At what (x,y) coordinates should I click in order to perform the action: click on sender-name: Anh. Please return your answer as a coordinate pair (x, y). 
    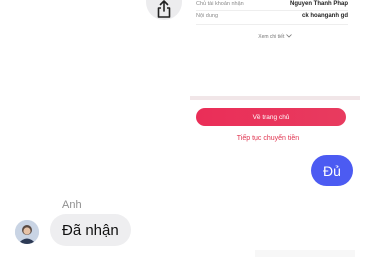
    Looking at the image, I should click on (72, 205).